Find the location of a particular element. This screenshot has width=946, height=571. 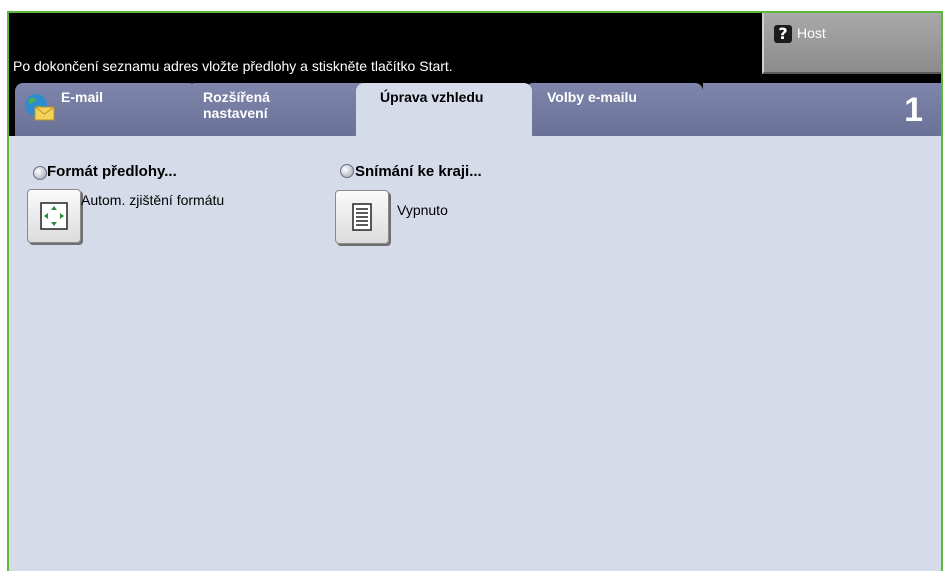

host-label: Host is located at coordinates (811, 33).